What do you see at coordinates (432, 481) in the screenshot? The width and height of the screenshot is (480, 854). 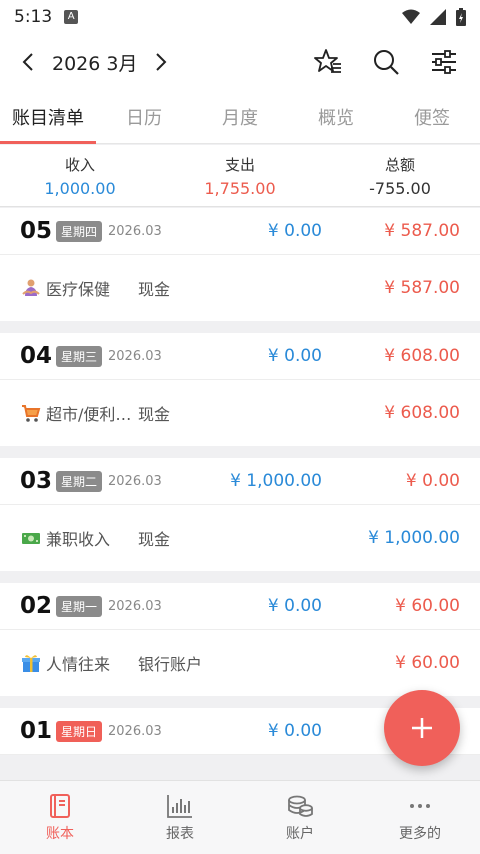 I see `day-expense: ¥ 0.00` at bounding box center [432, 481].